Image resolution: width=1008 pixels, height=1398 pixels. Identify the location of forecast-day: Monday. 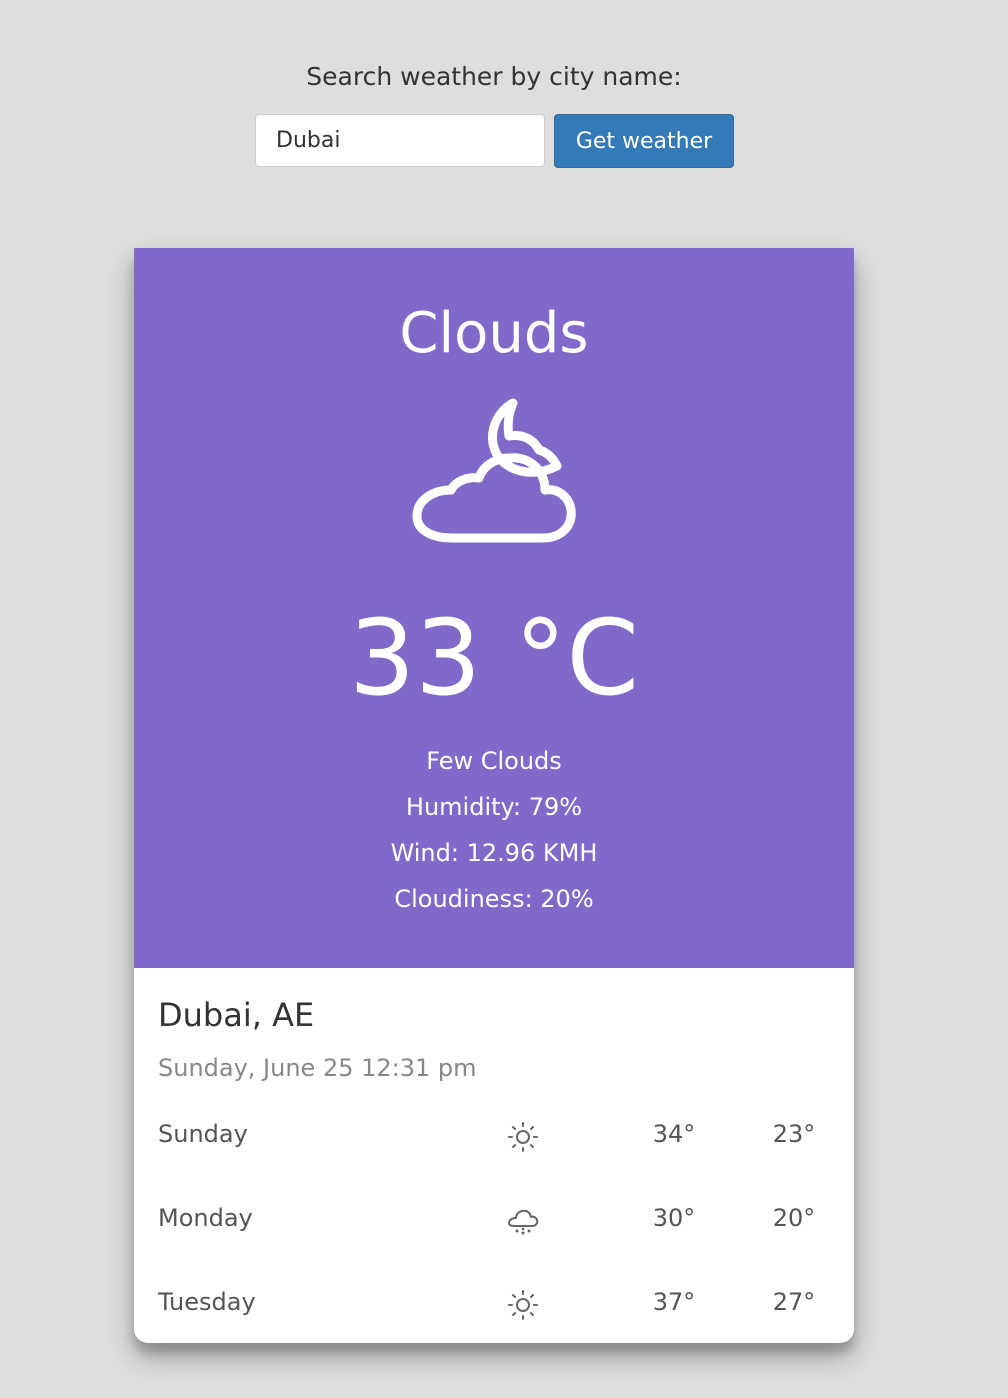
(205, 1218).